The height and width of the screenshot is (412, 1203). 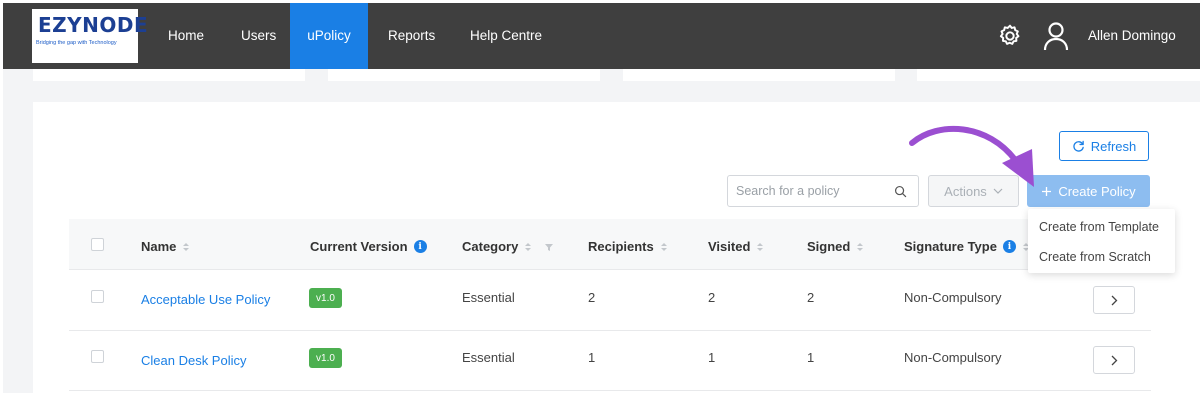 I want to click on menu-item-create-from-scratch: Create from Scratch, so click(x=1095, y=257).